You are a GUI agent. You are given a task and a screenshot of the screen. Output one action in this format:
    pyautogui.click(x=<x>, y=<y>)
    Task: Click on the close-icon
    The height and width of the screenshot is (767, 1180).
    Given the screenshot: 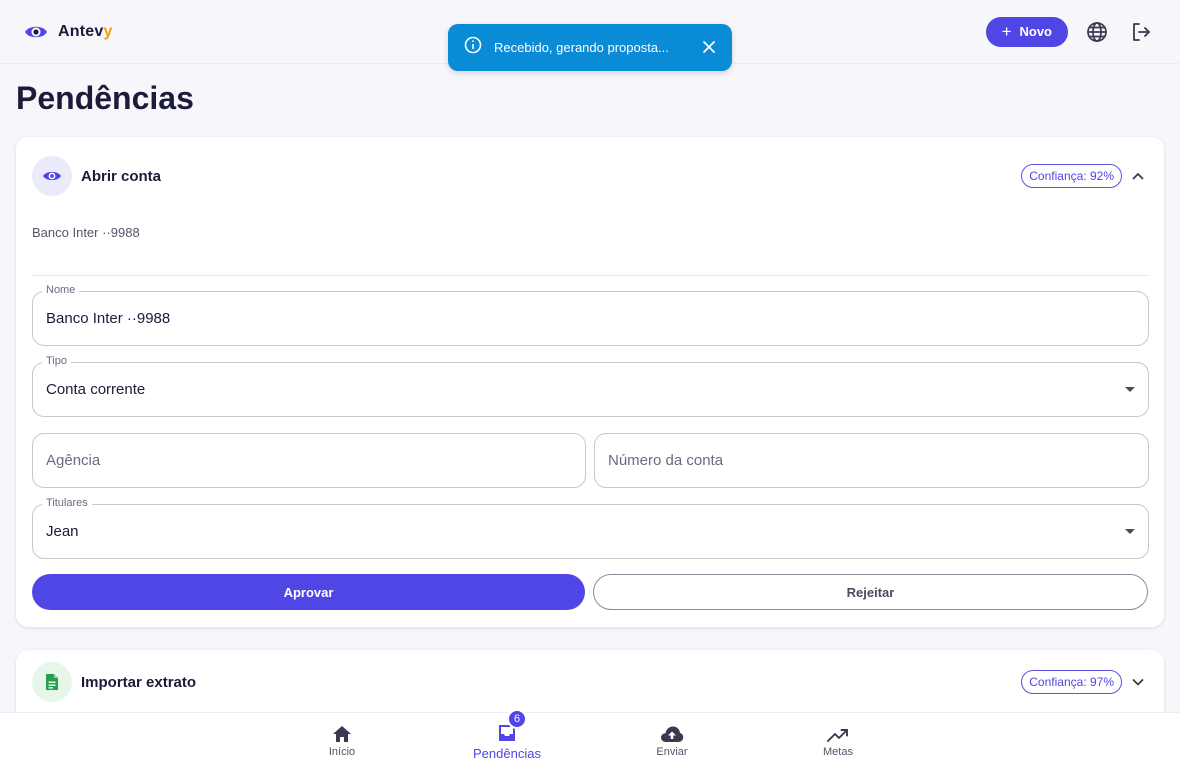 What is the action you would take?
    pyautogui.click(x=709, y=48)
    